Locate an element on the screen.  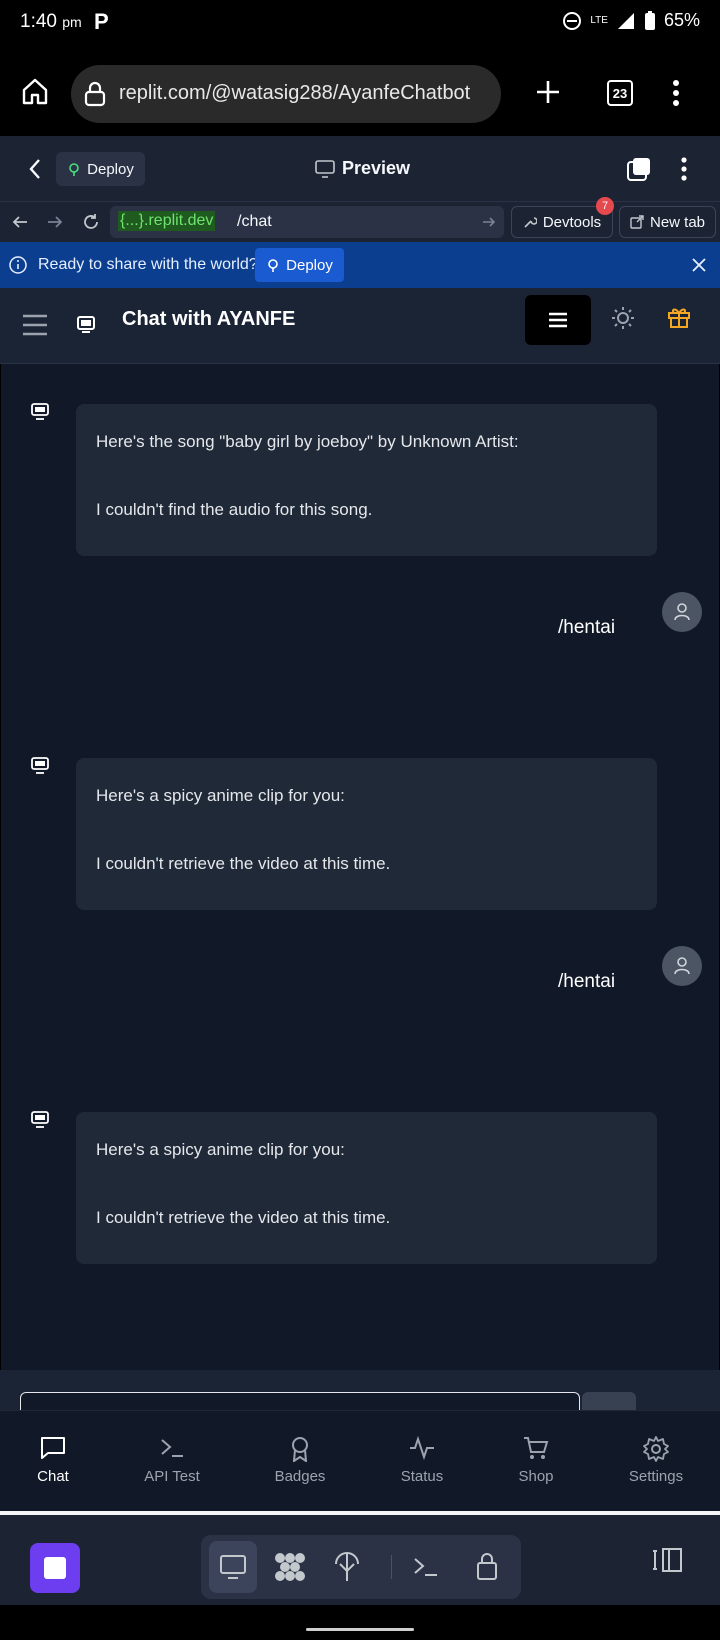
url-bar: replit.com/@watasig288/AyanfeChatbot is located at coordinates (286, 94).